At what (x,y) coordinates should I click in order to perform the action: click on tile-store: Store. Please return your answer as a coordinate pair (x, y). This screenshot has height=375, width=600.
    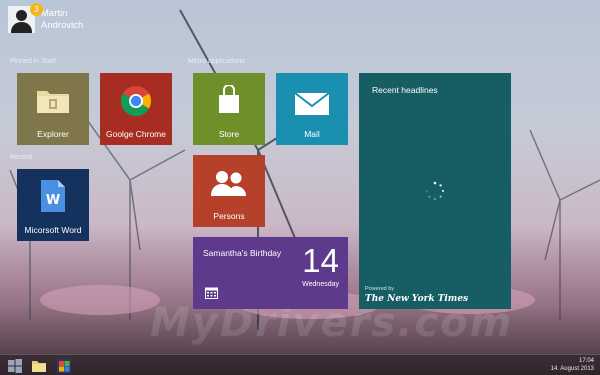
    Looking at the image, I should click on (229, 109).